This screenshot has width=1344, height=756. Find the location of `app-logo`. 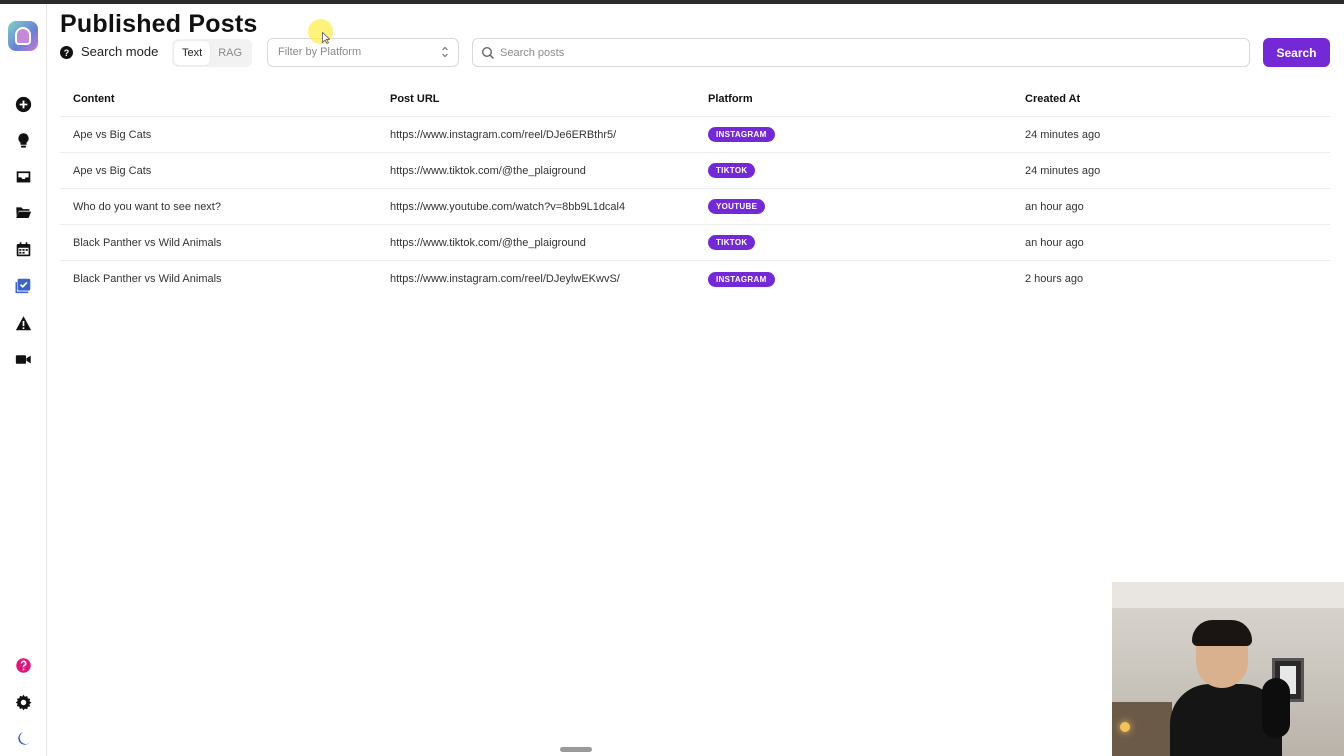

app-logo is located at coordinates (23, 36).